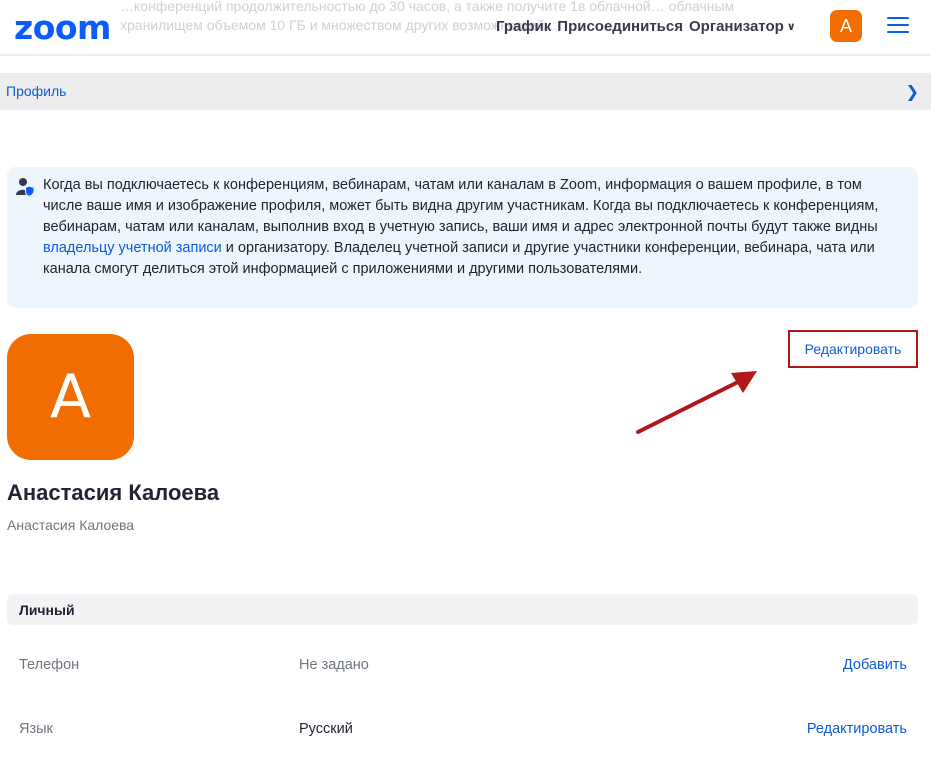  Describe the element at coordinates (696, 402) in the screenshot. I see `red-arrow-annotation` at that location.